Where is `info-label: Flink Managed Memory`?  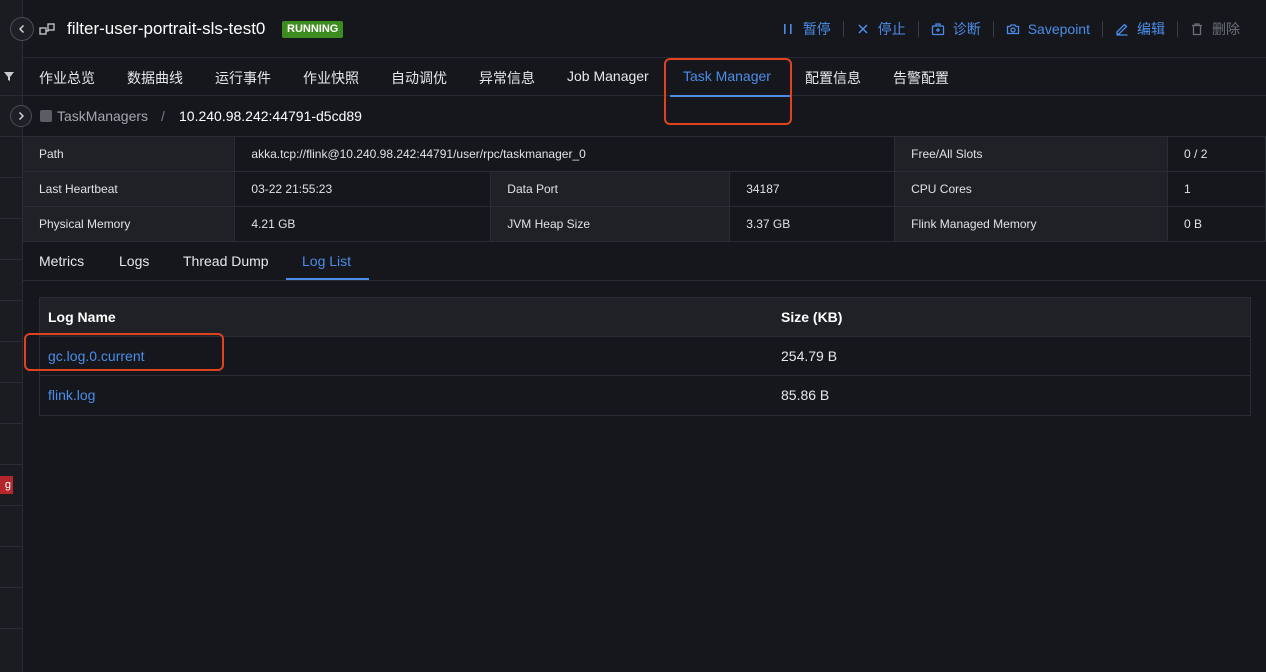
info-label: Flink Managed Memory is located at coordinates (1031, 224).